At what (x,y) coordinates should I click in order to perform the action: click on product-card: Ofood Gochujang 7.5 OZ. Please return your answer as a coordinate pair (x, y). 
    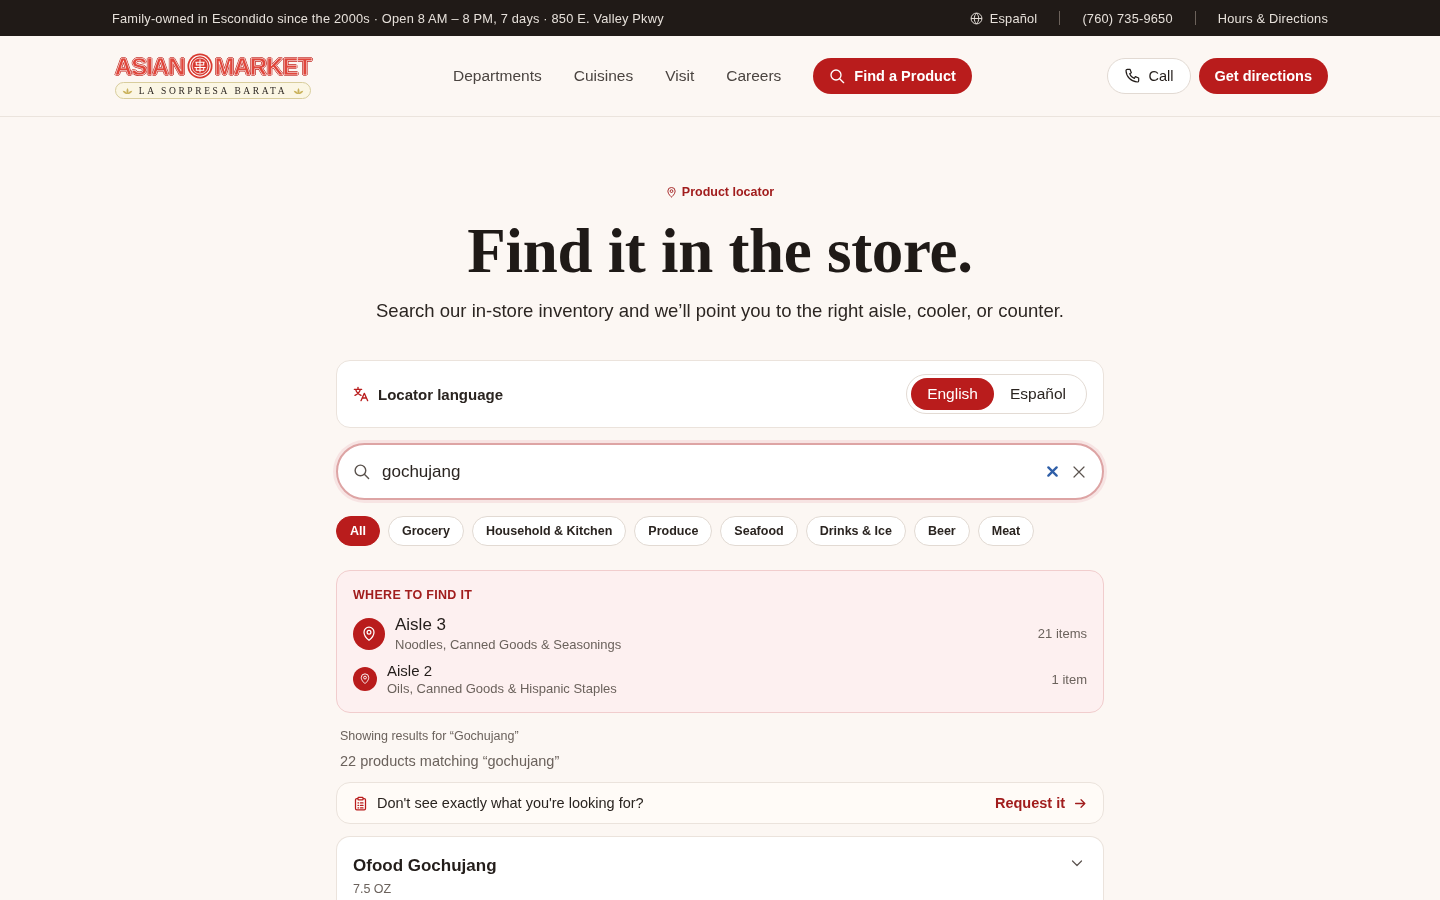
    Looking at the image, I should click on (720, 868).